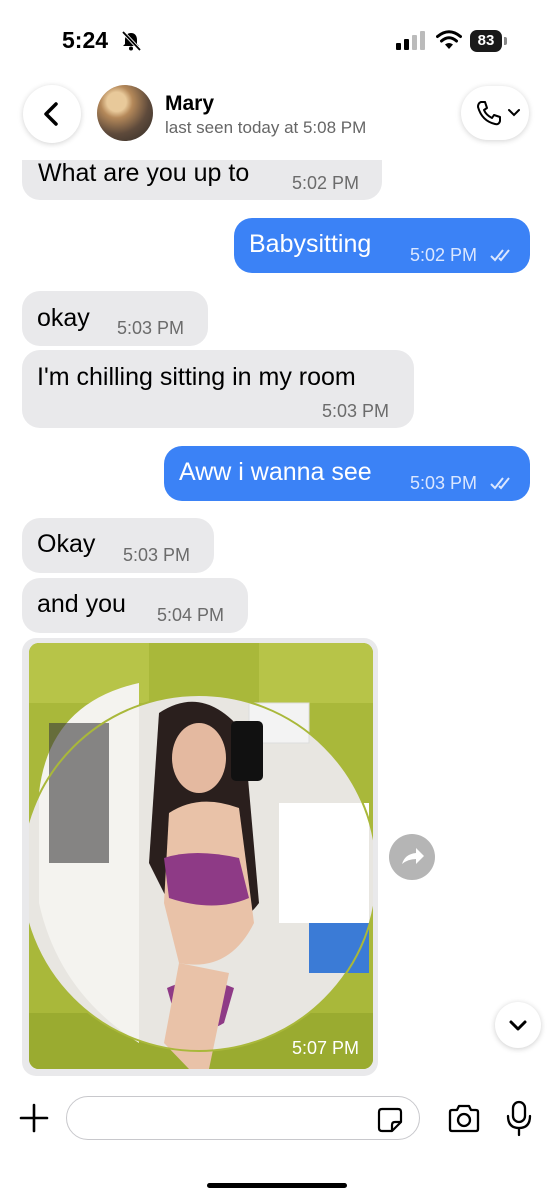  I want to click on message-text: I'm chilling sitting in my room, so click(196, 377).